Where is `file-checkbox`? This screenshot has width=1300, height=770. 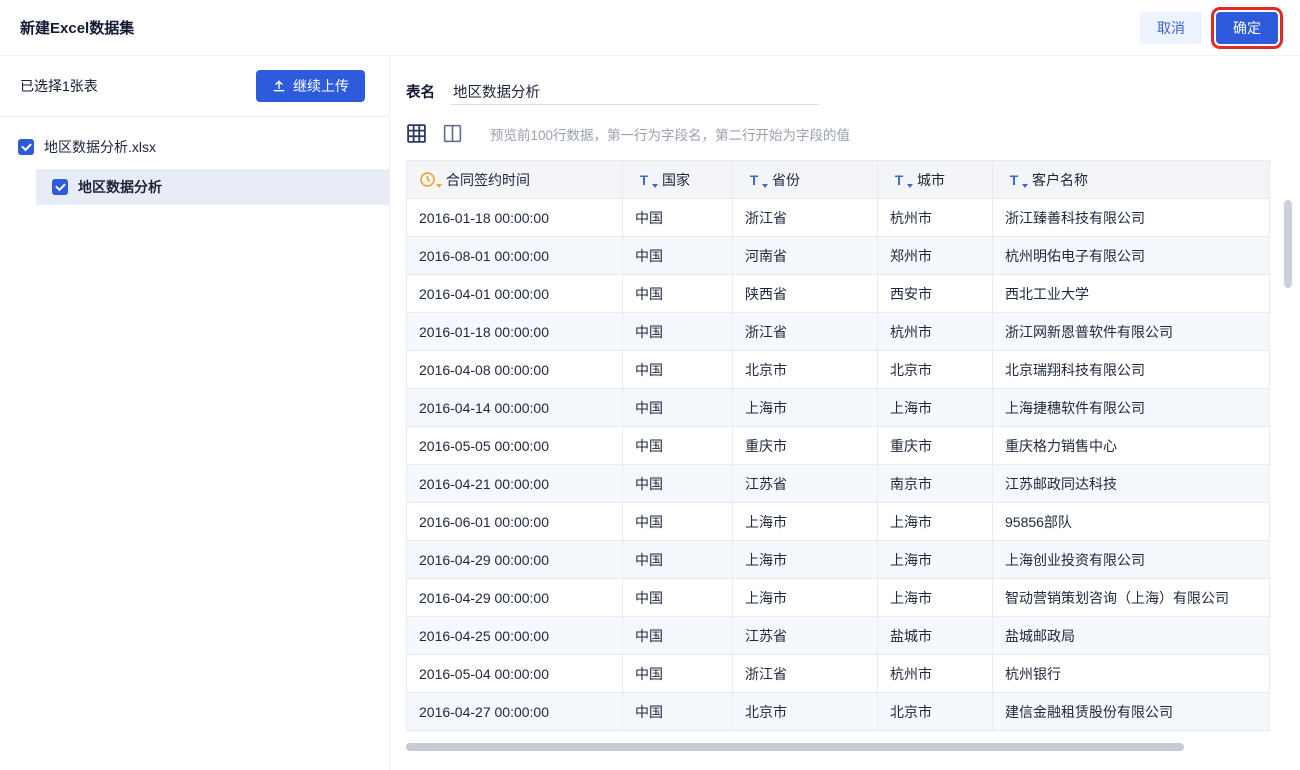 file-checkbox is located at coordinates (26, 147).